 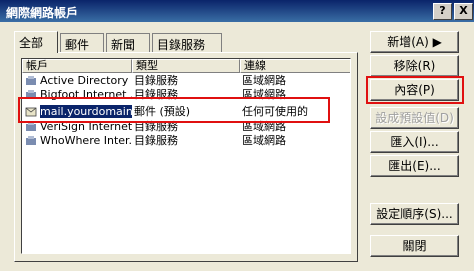 What do you see at coordinates (42, 13) in the screenshot?
I see `window-title: 網際網路帳戶` at bounding box center [42, 13].